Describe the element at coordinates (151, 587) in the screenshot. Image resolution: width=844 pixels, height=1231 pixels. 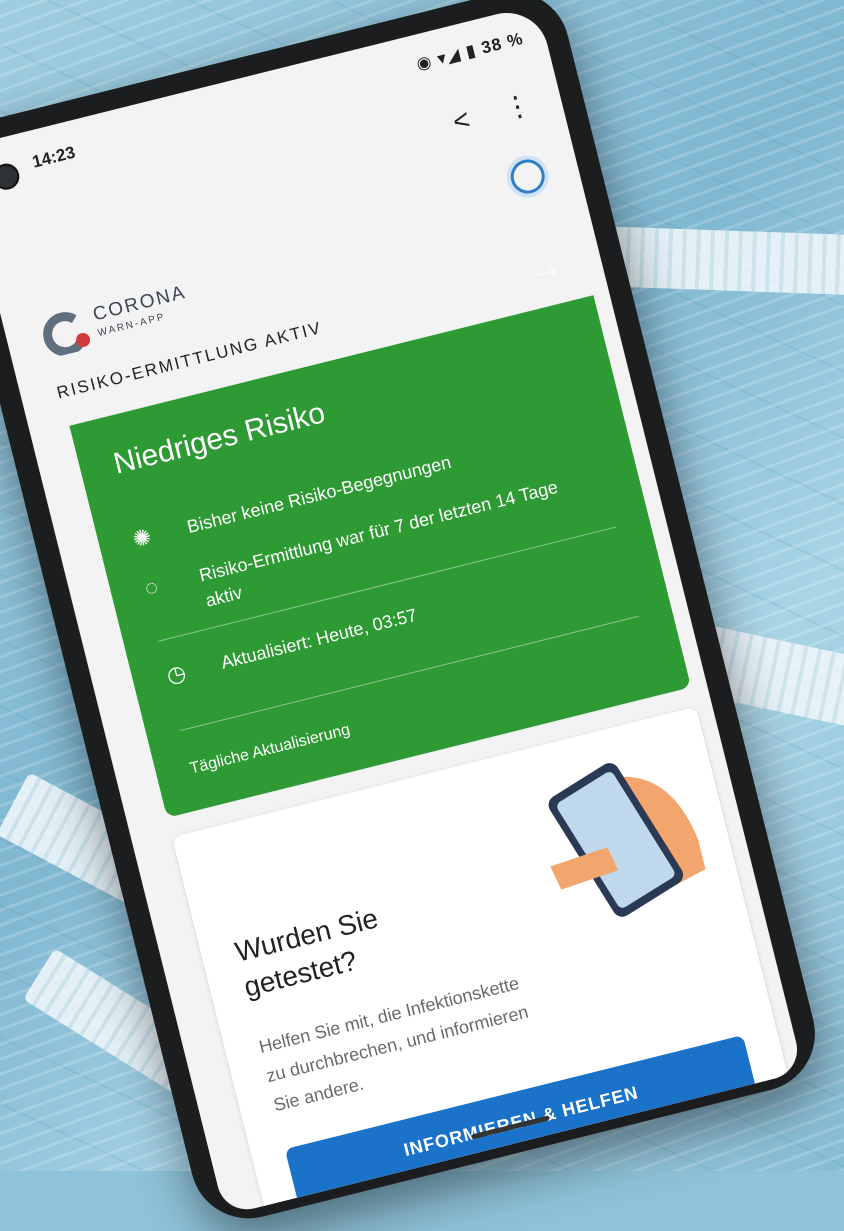
I see `progress-ring-icon: ◌` at that location.